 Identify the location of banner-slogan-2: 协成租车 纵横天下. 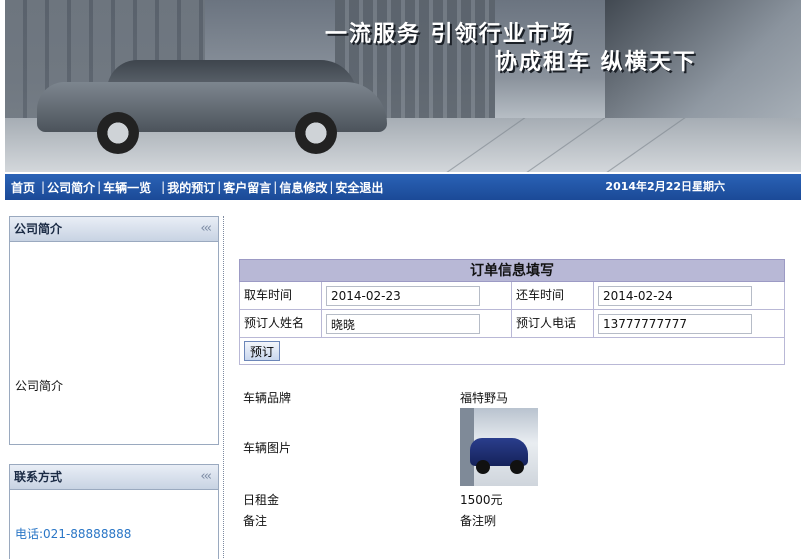
(596, 62).